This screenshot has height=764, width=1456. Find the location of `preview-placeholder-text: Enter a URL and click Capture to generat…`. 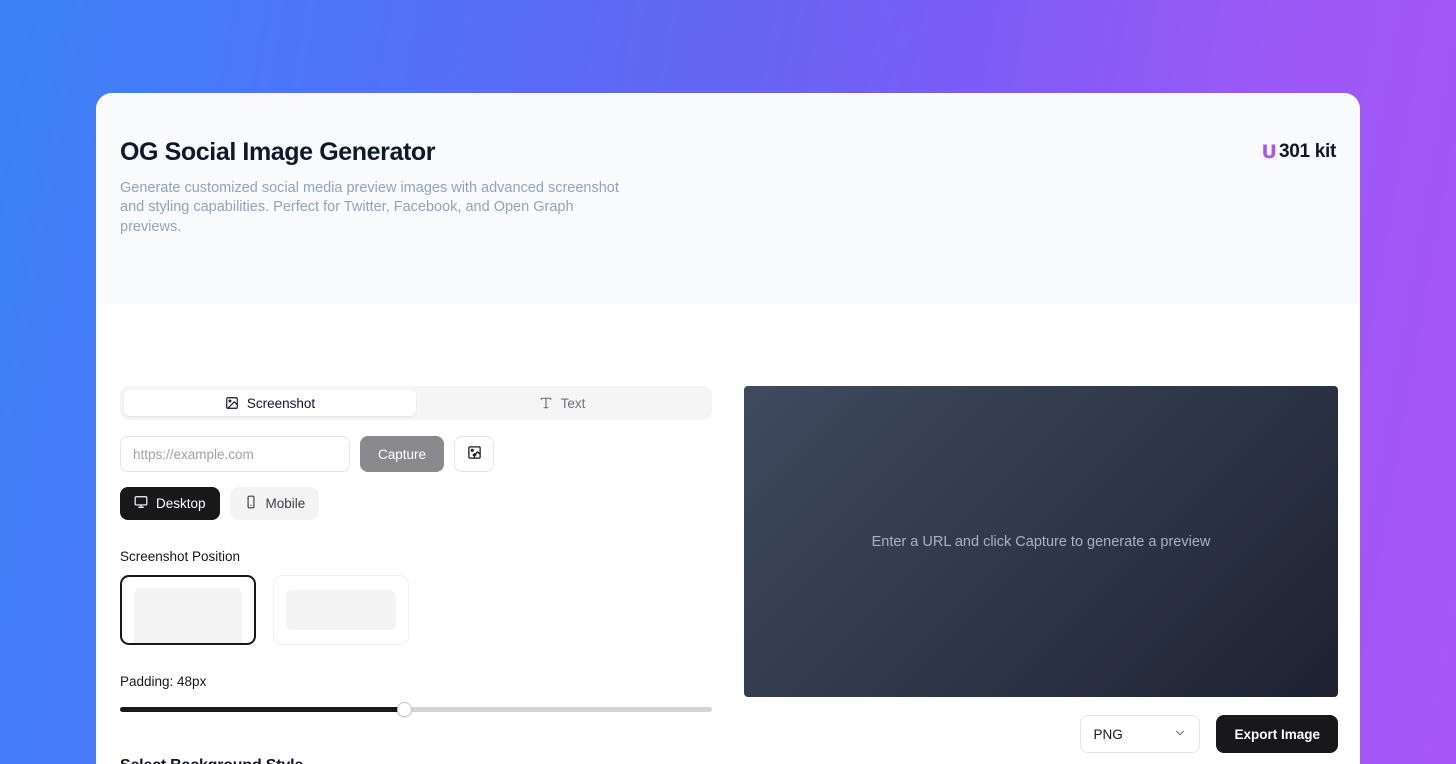

preview-placeholder-text: Enter a URL and click Capture to generat… is located at coordinates (1041, 541).